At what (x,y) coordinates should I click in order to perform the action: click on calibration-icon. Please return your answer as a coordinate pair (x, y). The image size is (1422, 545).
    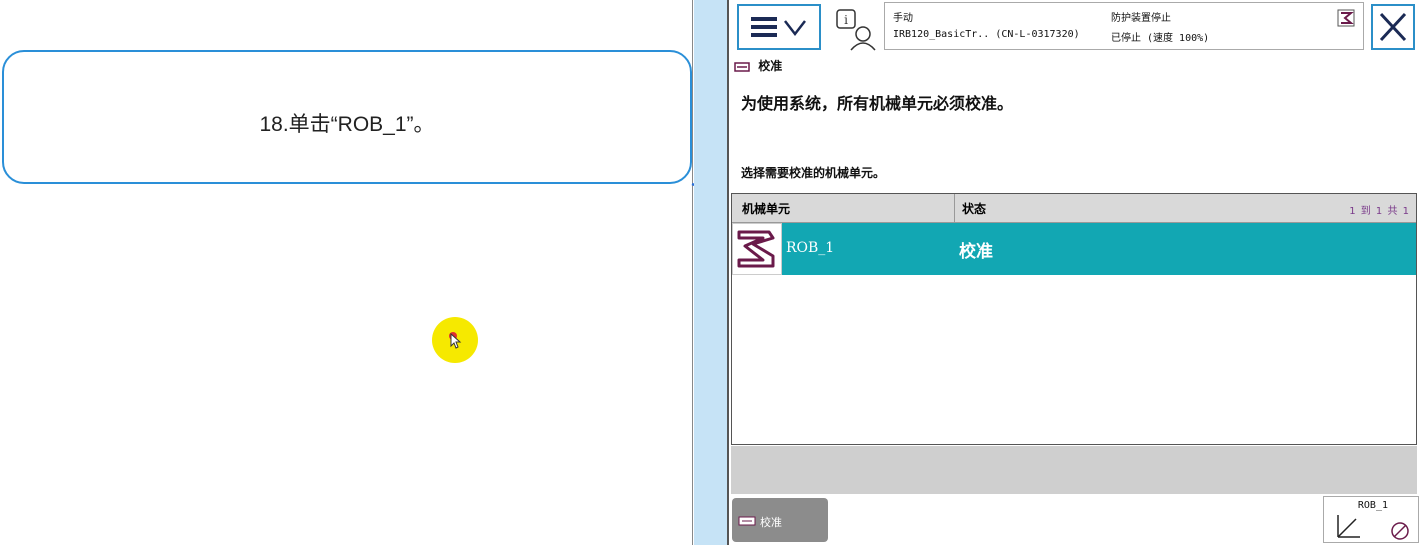
    Looking at the image, I should click on (742, 66).